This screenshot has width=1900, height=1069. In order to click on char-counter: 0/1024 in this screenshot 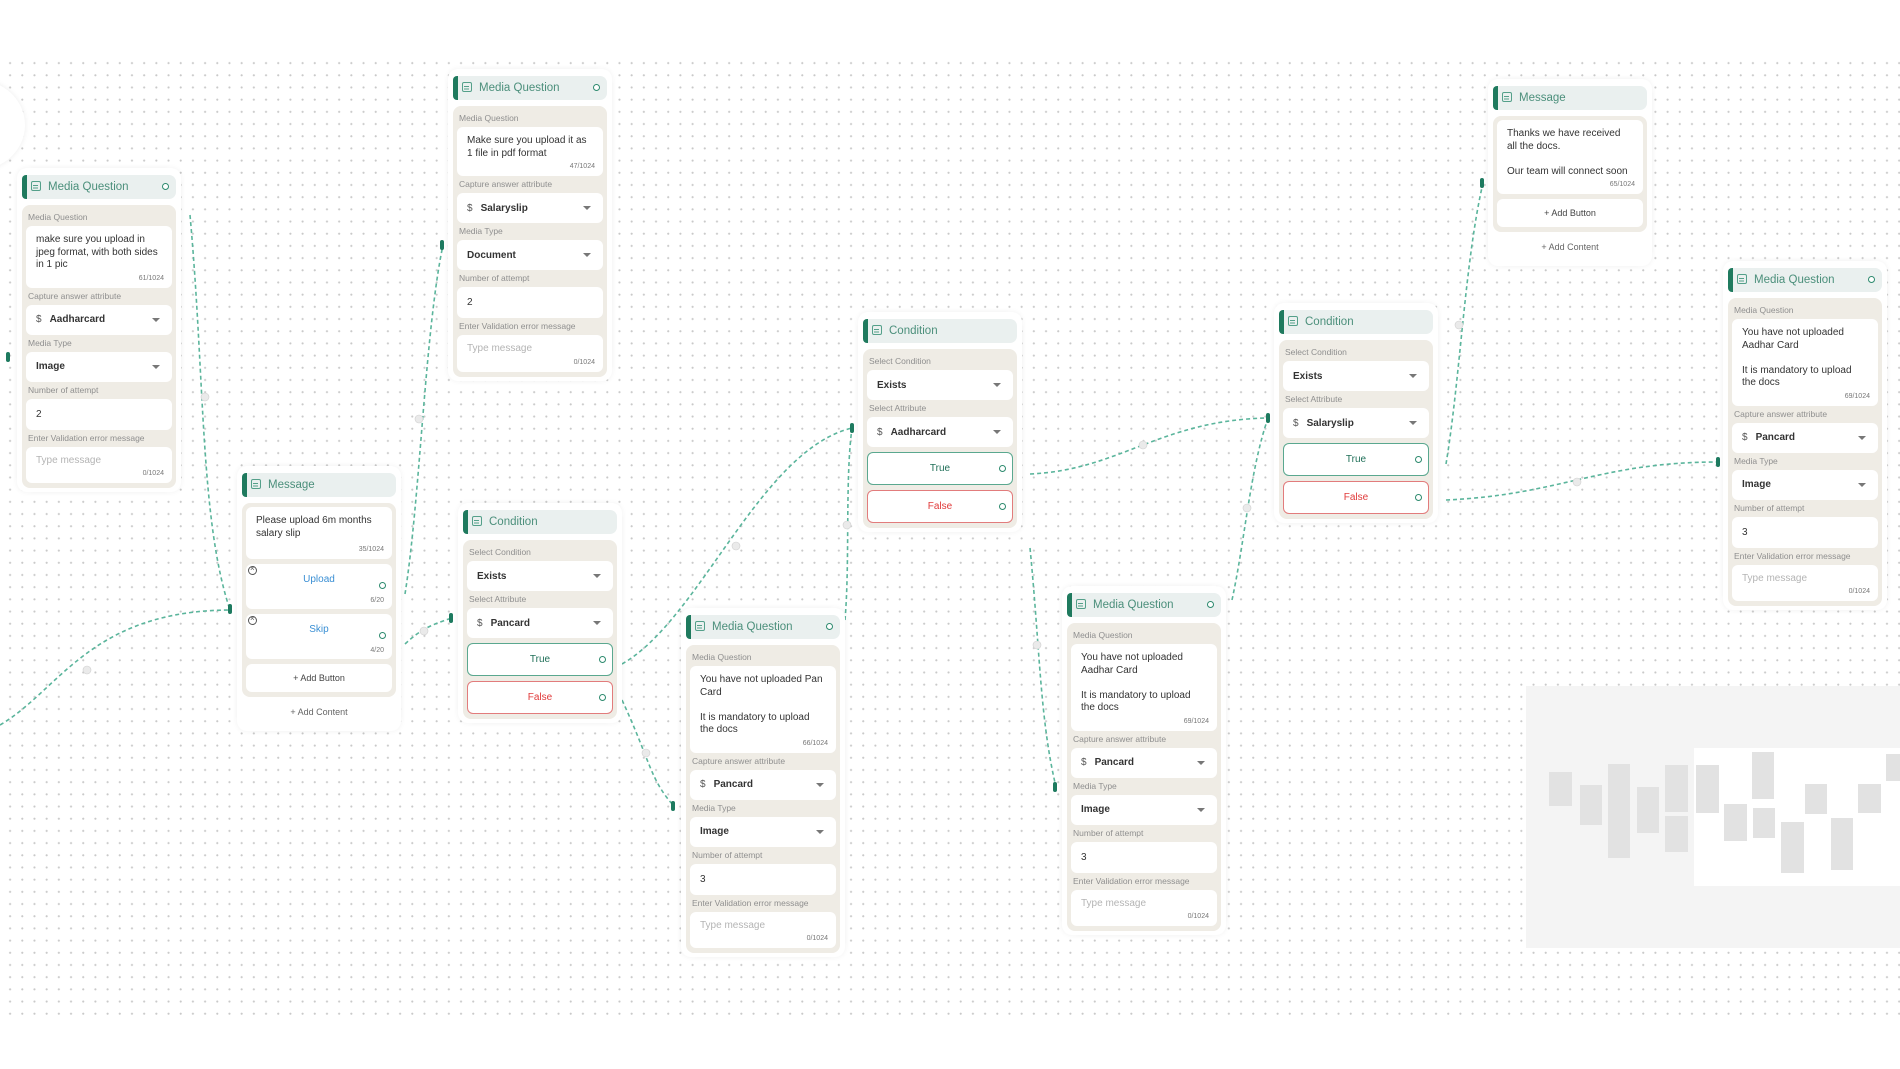, I will do `click(1859, 592)`.